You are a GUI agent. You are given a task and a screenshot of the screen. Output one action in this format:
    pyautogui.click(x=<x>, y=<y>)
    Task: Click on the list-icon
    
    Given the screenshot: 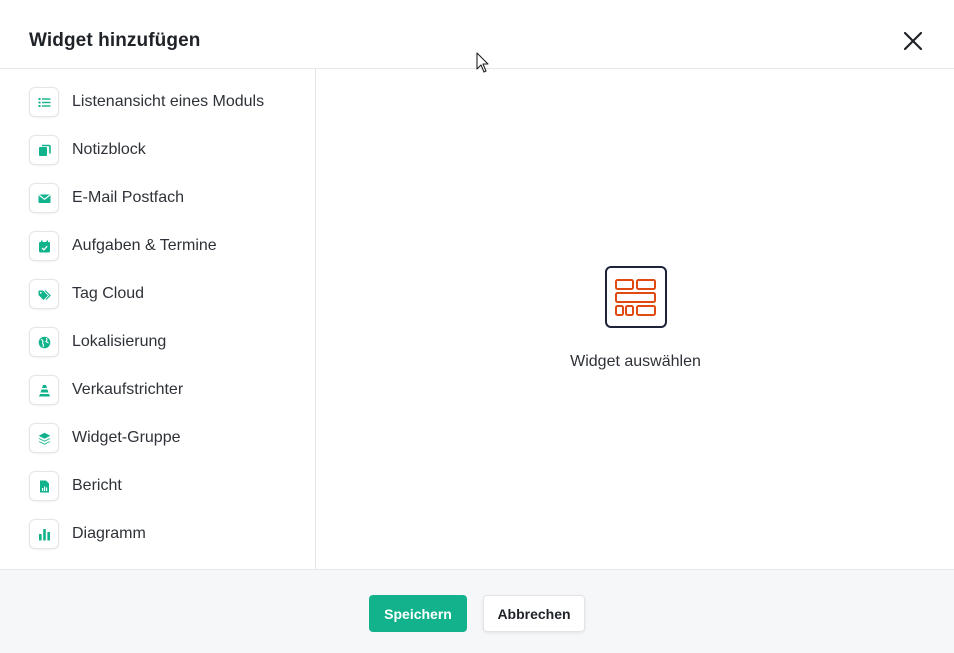 What is the action you would take?
    pyautogui.click(x=44, y=102)
    